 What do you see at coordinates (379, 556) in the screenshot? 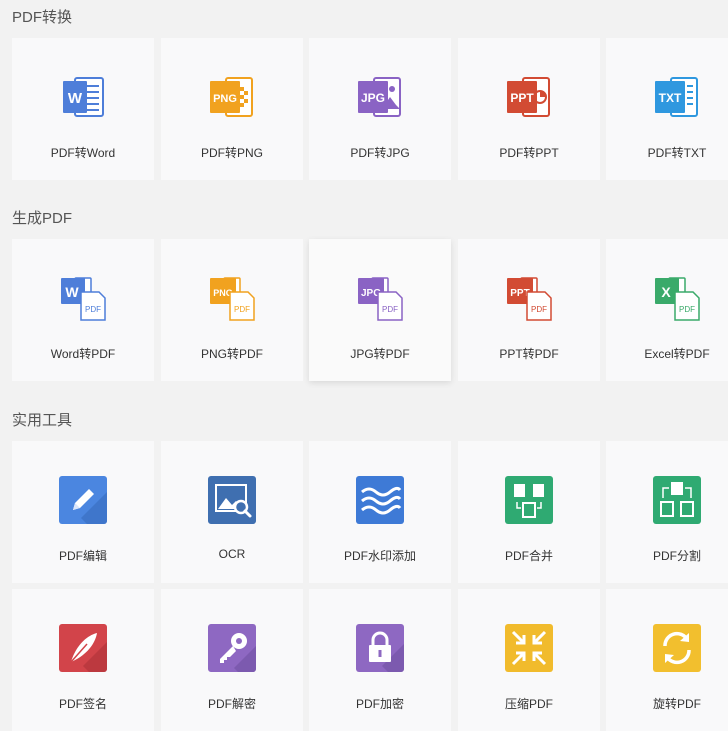
I see `tool-label: PDF水印添加` at bounding box center [379, 556].